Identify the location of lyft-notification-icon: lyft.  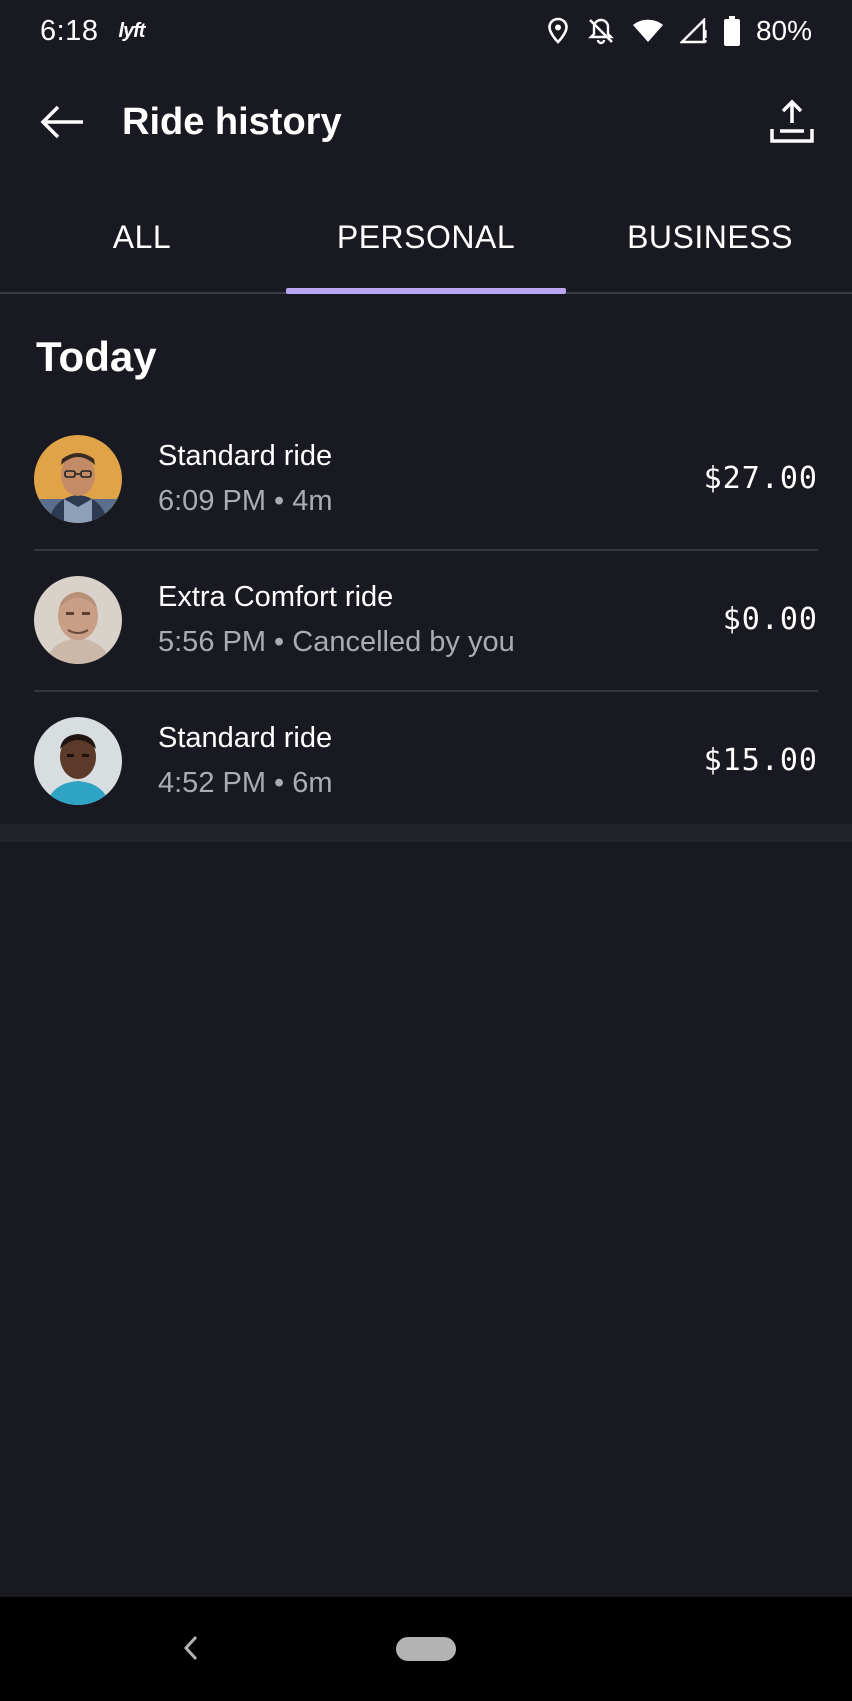
(131, 30).